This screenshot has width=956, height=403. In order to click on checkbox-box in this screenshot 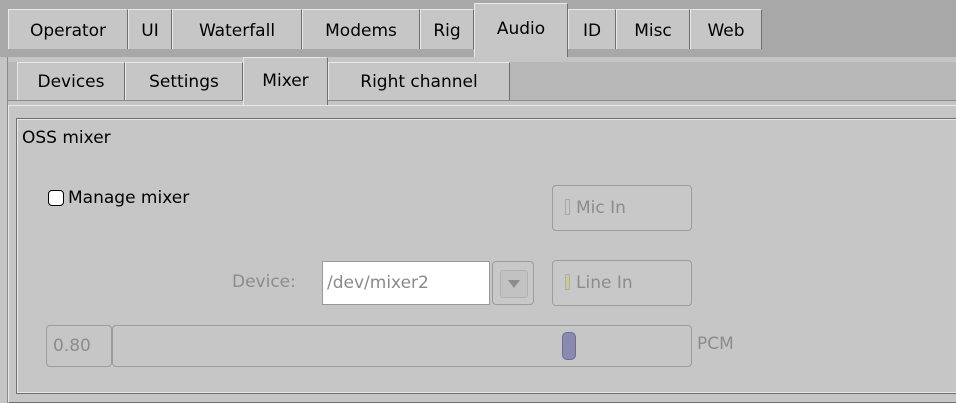, I will do `click(56, 198)`.